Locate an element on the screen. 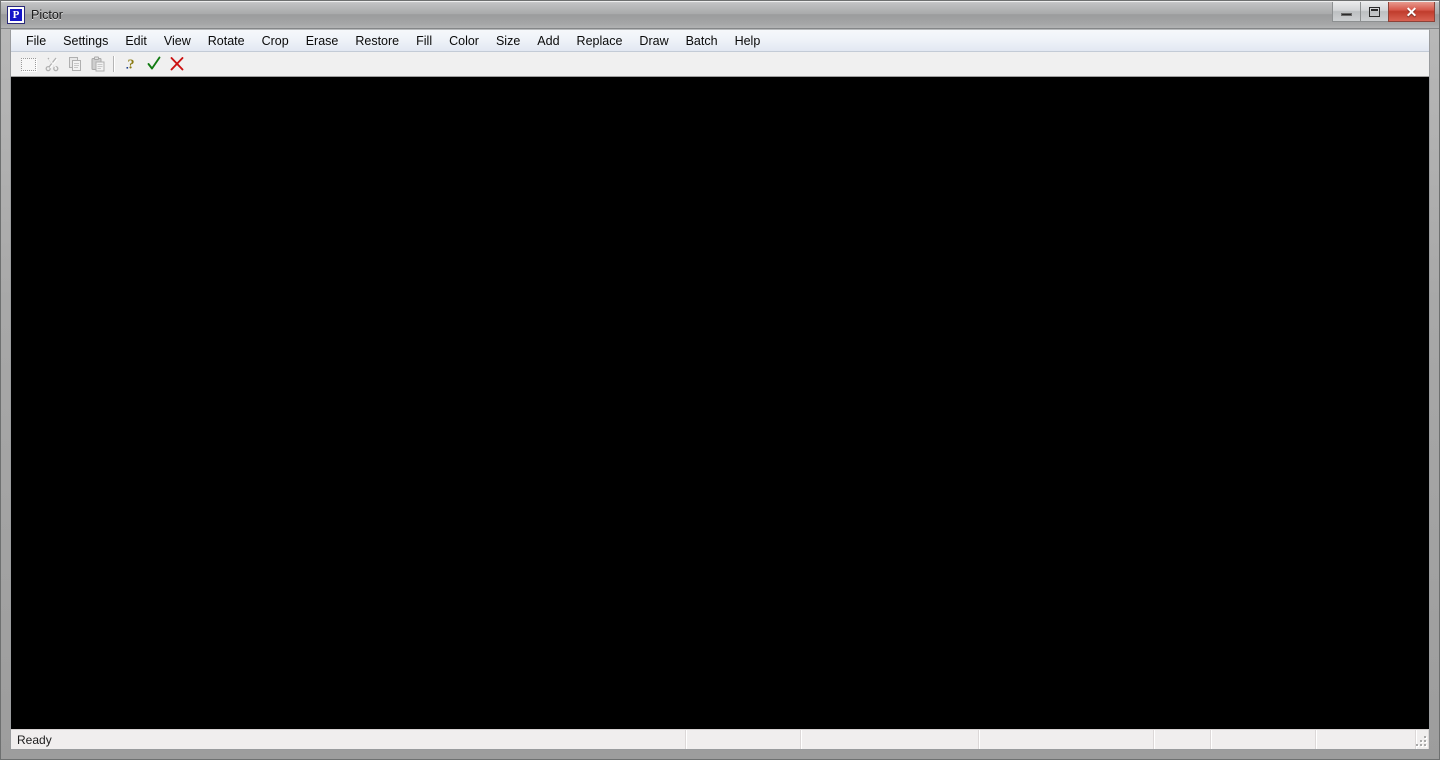 The width and height of the screenshot is (1440, 760). toolbar-separator is located at coordinates (114, 64).